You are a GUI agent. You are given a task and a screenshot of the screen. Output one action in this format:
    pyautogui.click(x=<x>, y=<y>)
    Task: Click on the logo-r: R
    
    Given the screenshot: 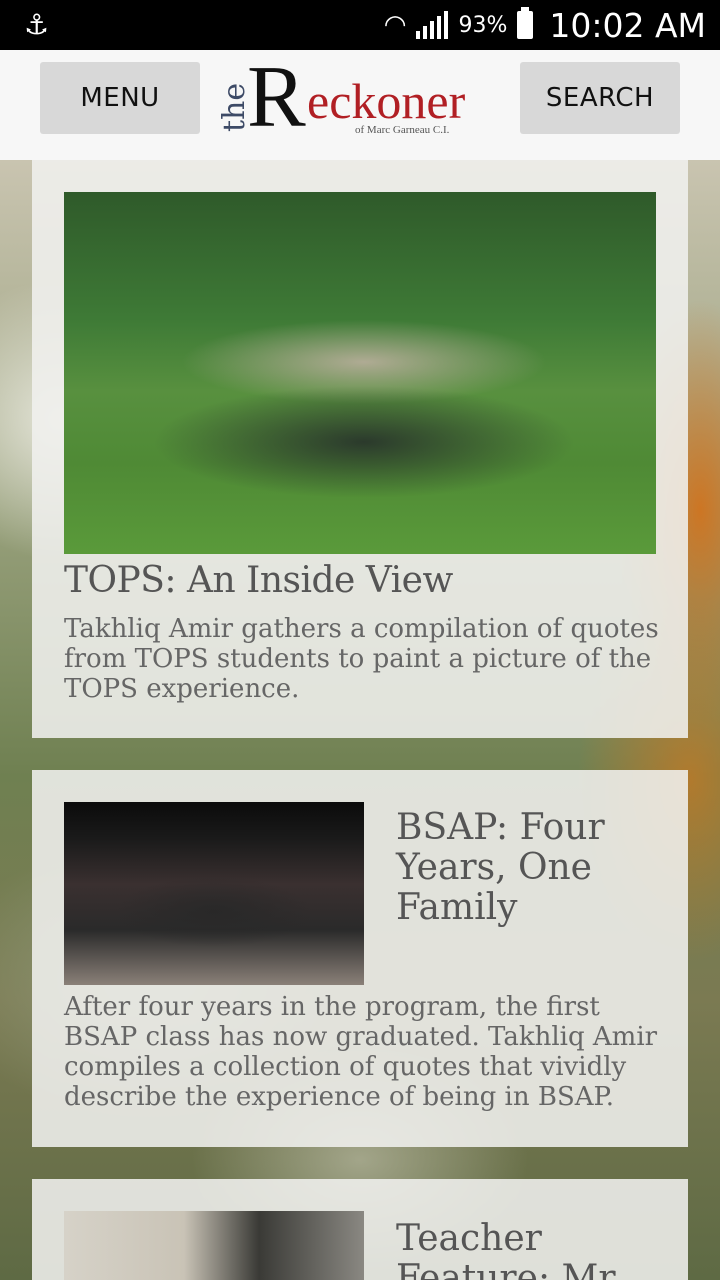 What is the action you would take?
    pyautogui.click(x=276, y=97)
    